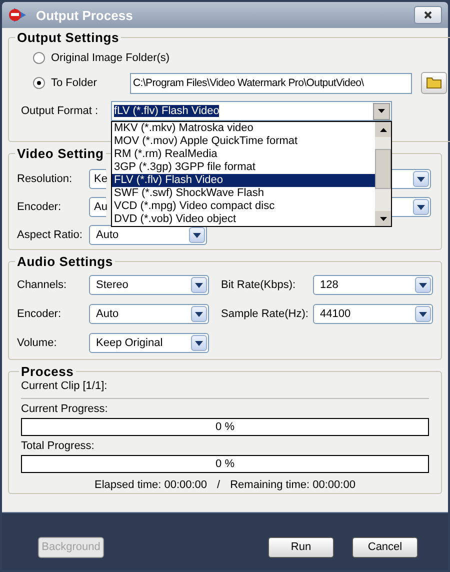 Image resolution: width=450 pixels, height=572 pixels. I want to click on field-label: Channels:, so click(42, 285).